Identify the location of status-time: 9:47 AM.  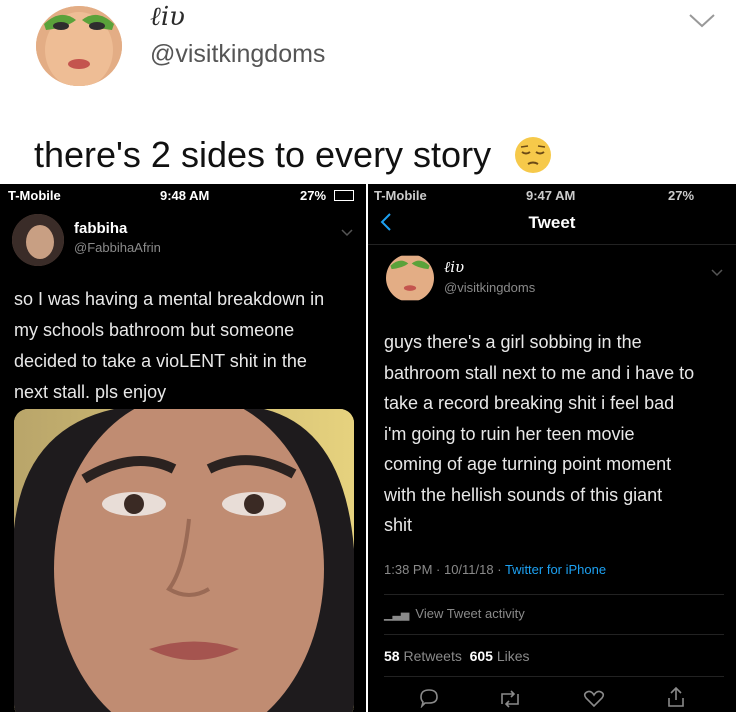
(551, 195).